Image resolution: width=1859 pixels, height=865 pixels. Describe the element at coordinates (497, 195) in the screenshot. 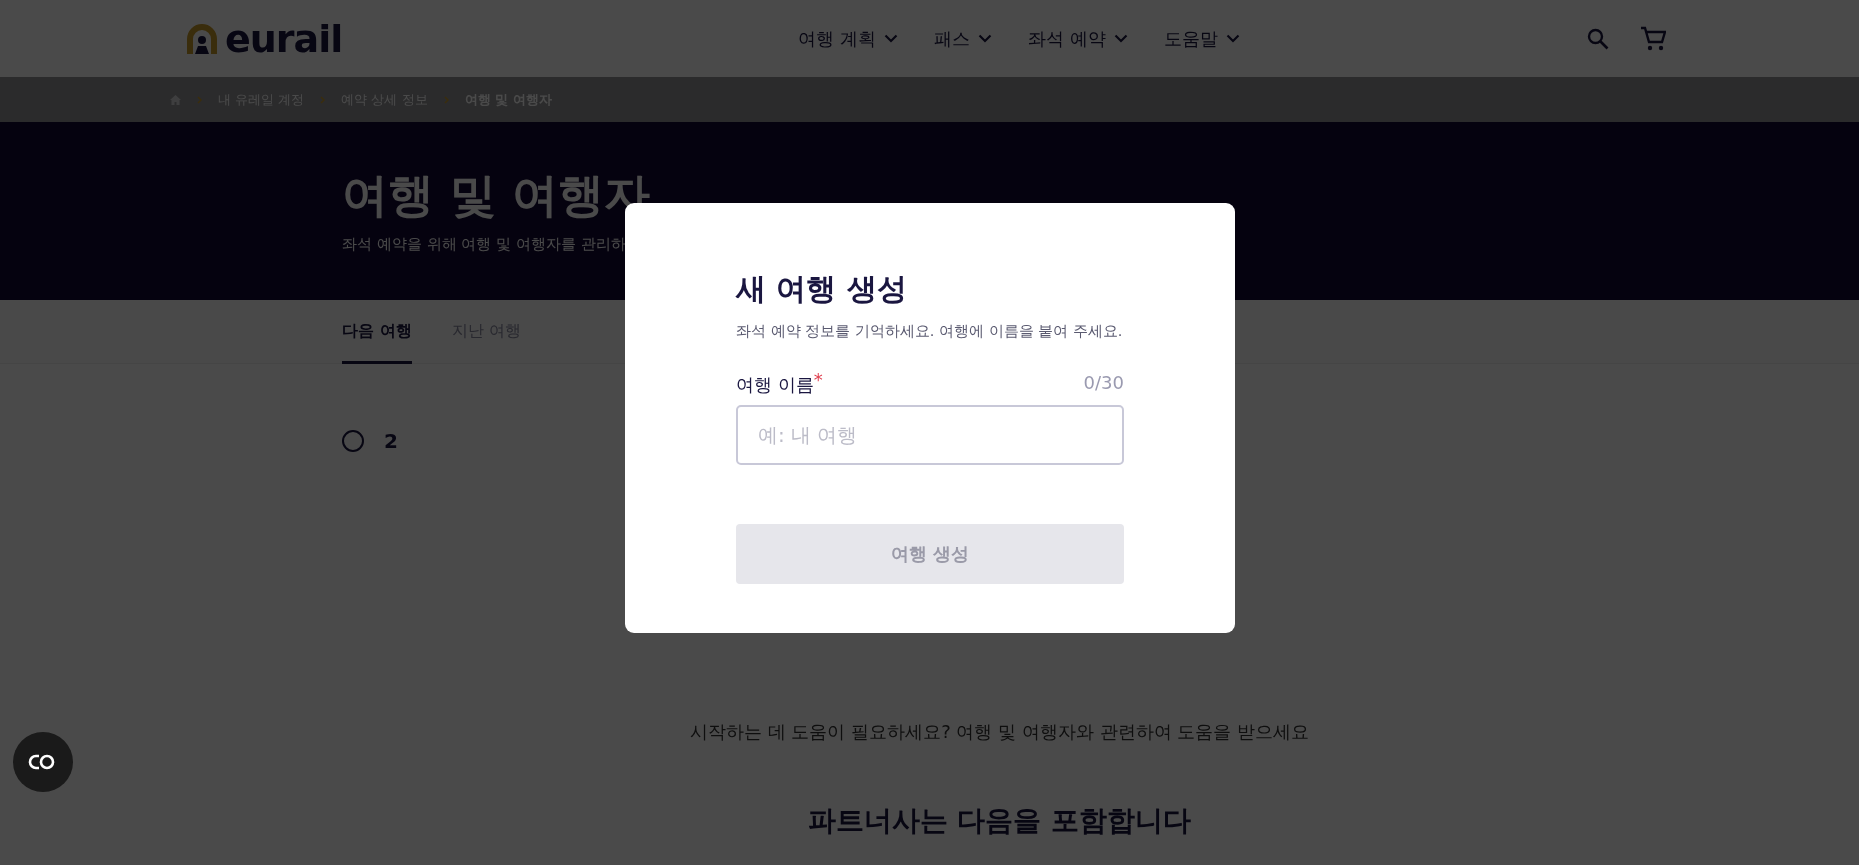

I see `page-title: 여행 및 여행자` at that location.